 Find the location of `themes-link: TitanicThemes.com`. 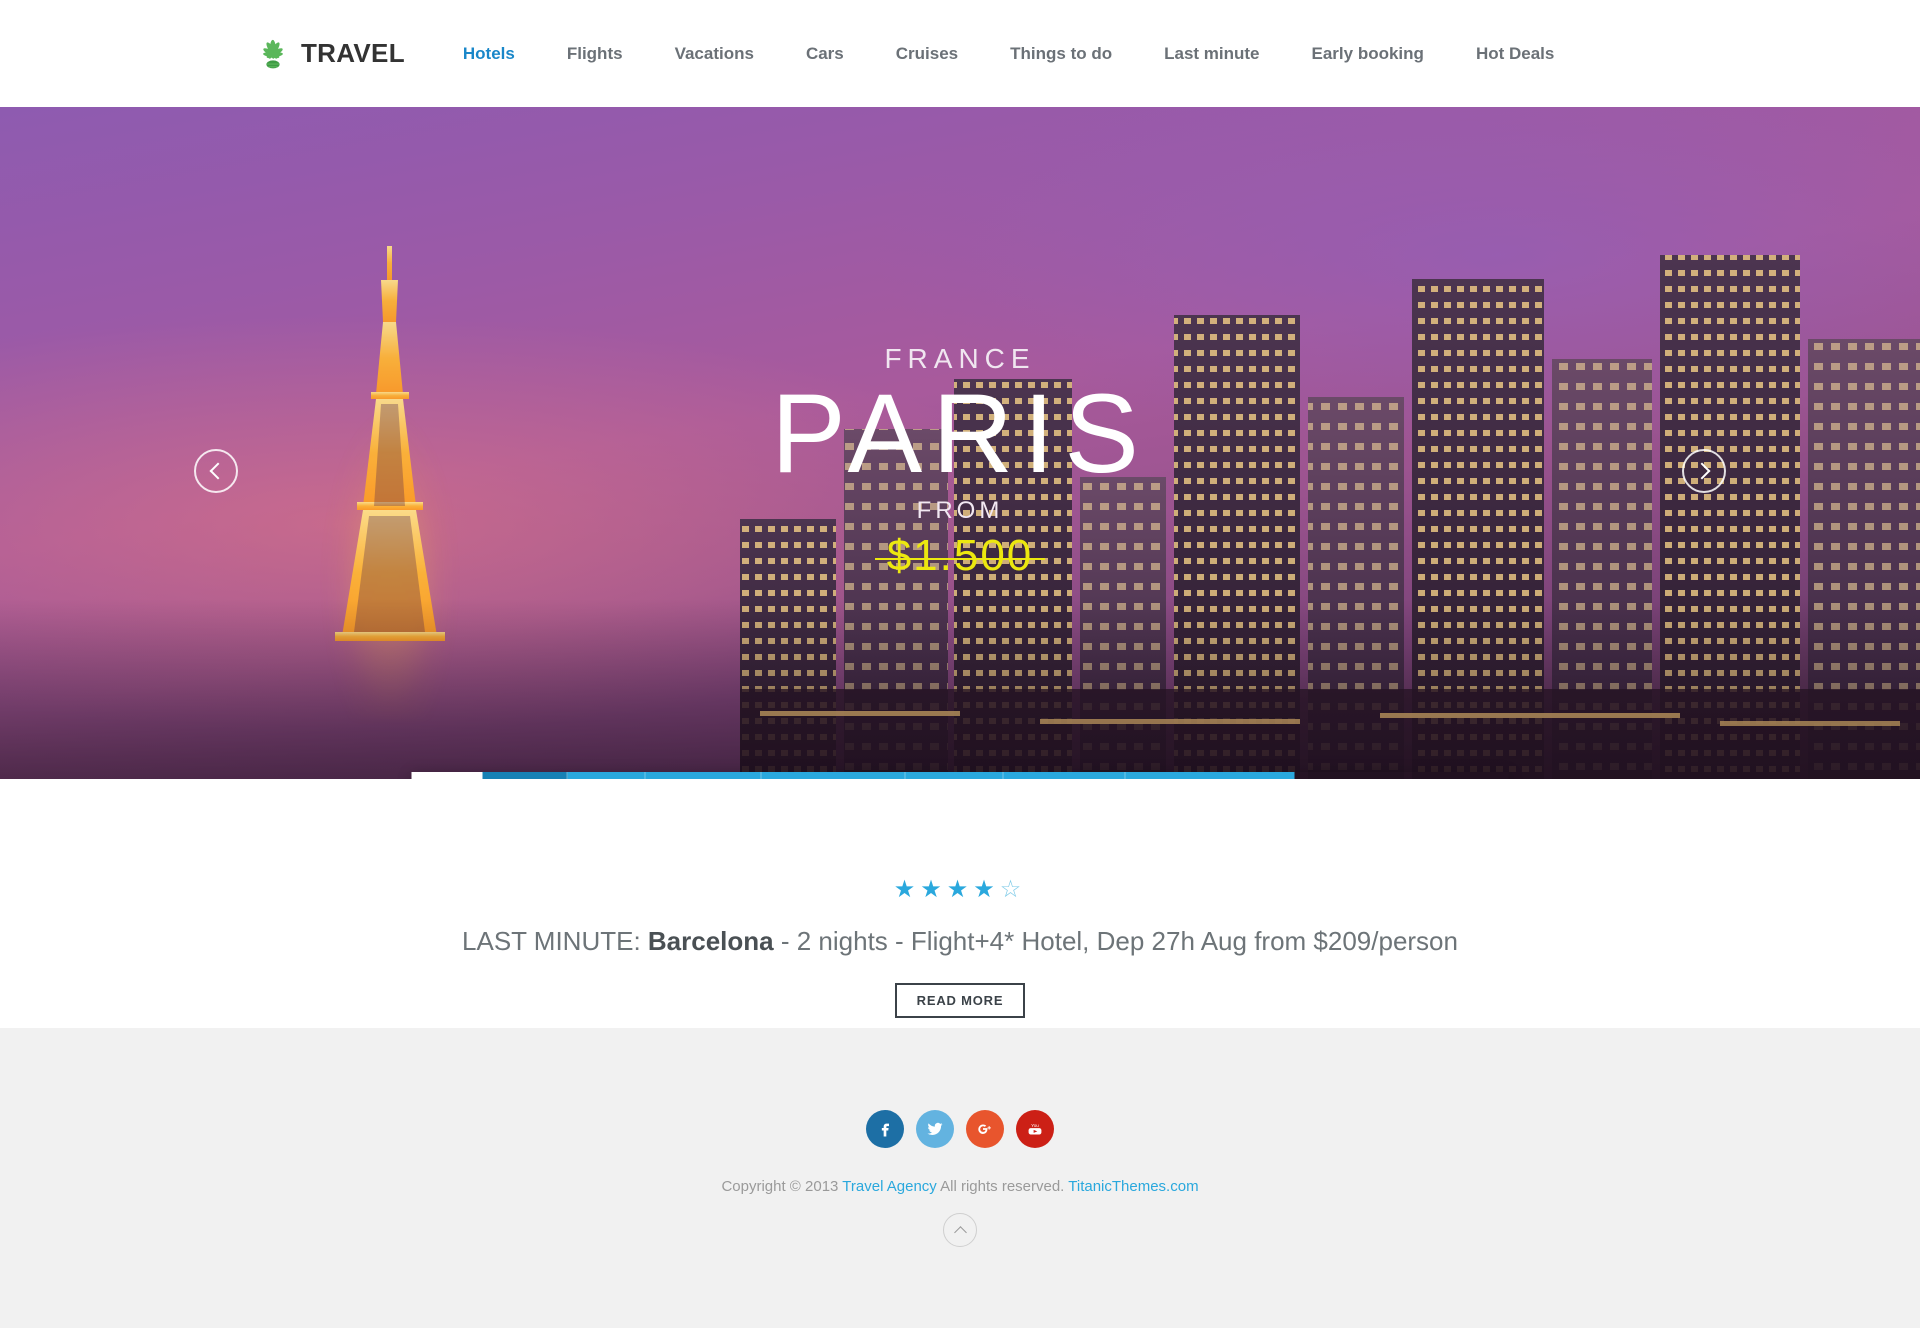

themes-link: TitanicThemes.com is located at coordinates (1133, 1186).